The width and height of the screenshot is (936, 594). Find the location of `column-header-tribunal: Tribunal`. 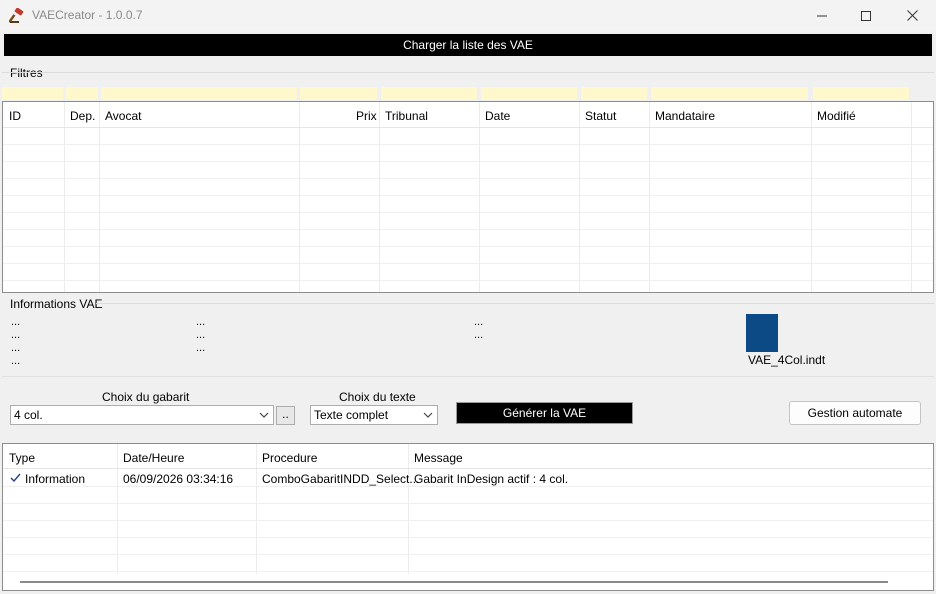

column-header-tribunal: Tribunal is located at coordinates (406, 116).